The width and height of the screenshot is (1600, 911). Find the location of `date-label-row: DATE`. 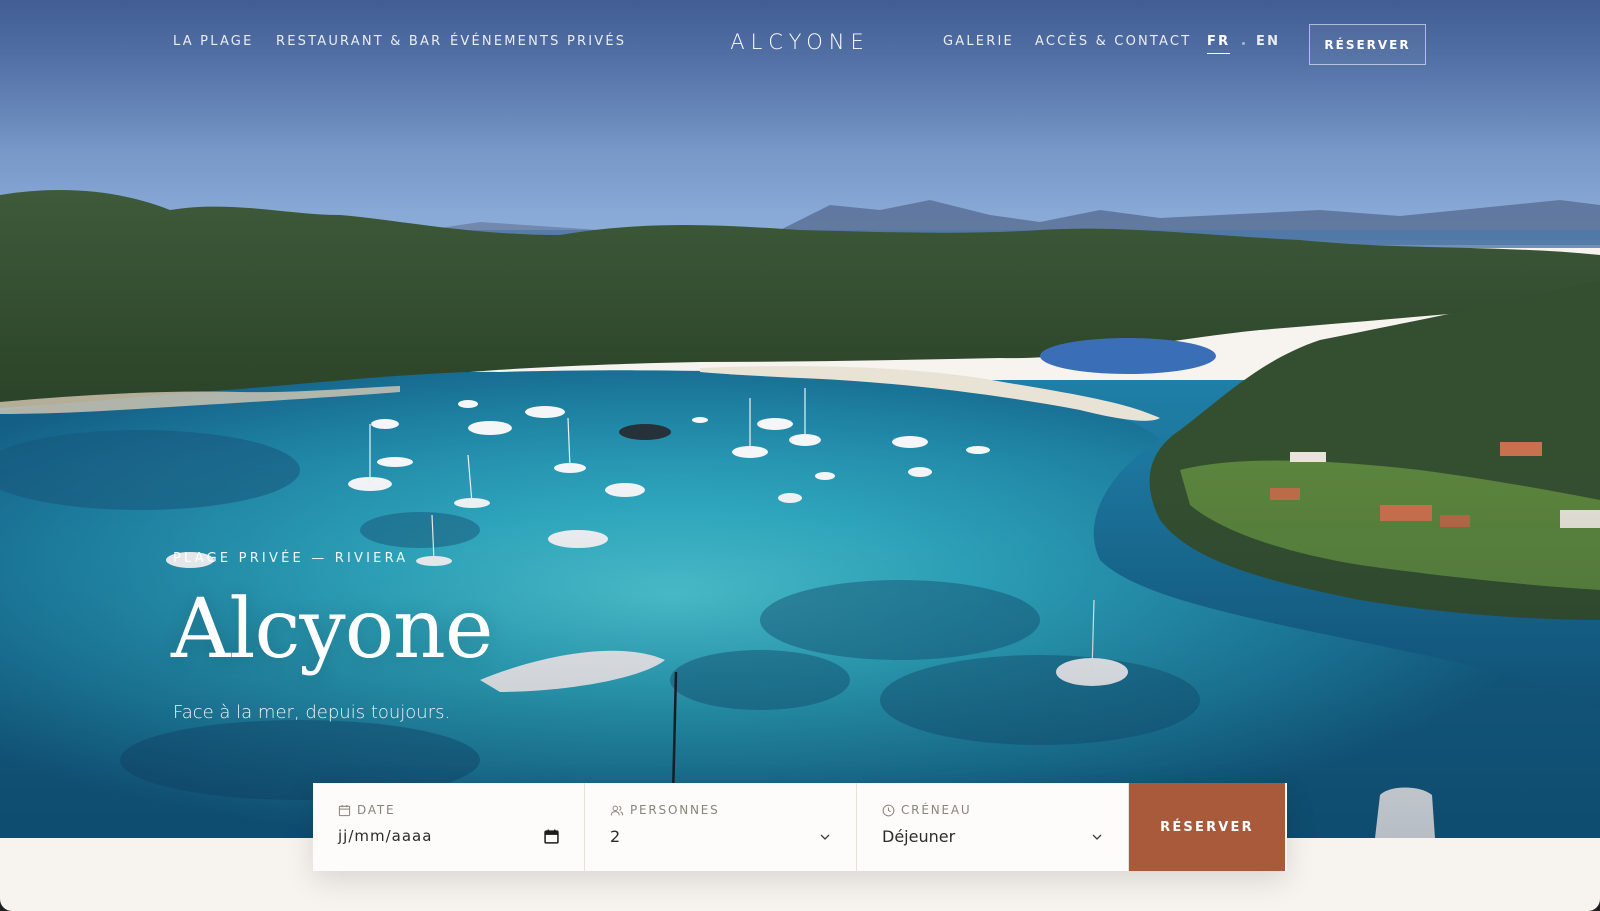

date-label-row: DATE is located at coordinates (448, 810).